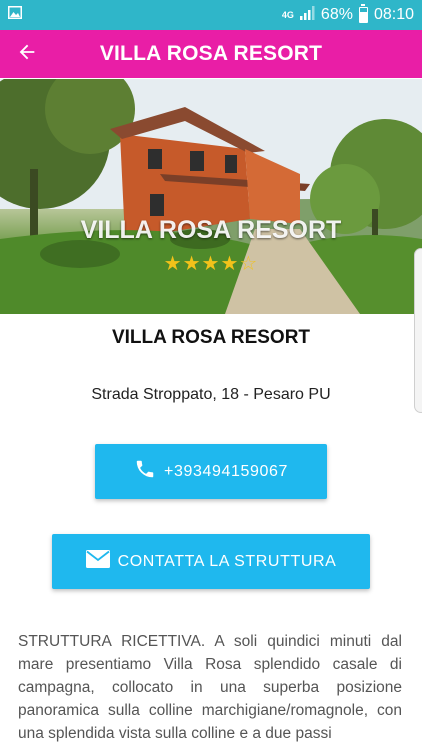 This screenshot has height=750, width=422. What do you see at coordinates (227, 561) in the screenshot?
I see `contact-label: CONTATTA LA STRUTTURA` at bounding box center [227, 561].